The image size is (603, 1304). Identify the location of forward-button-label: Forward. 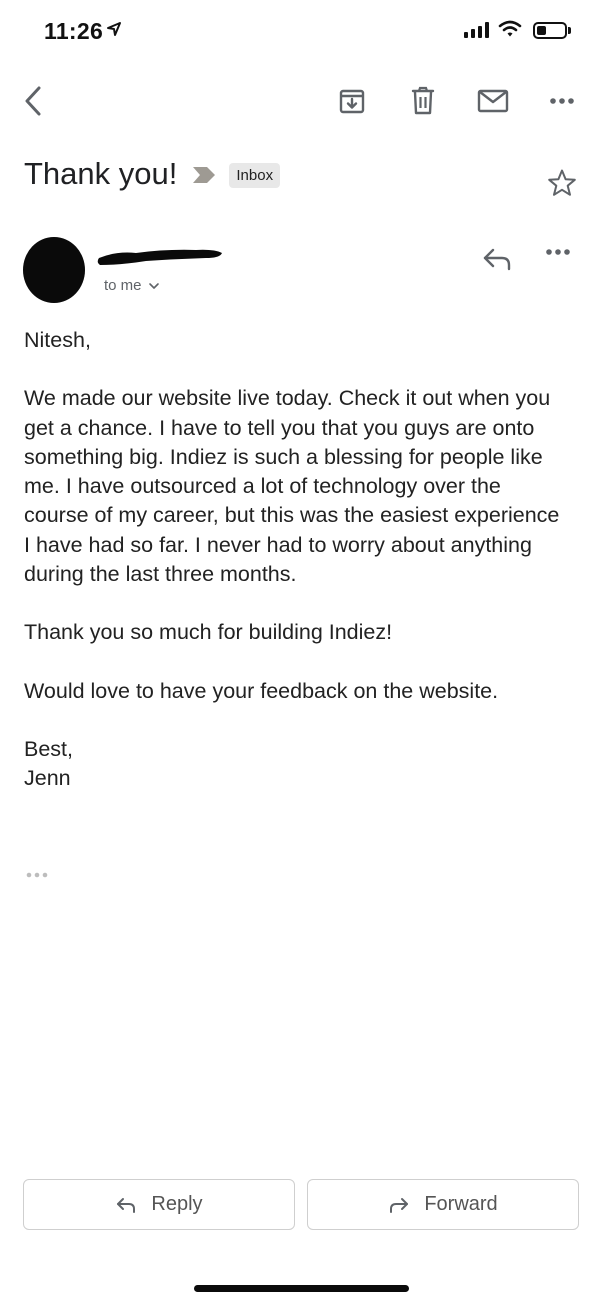
(461, 1204).